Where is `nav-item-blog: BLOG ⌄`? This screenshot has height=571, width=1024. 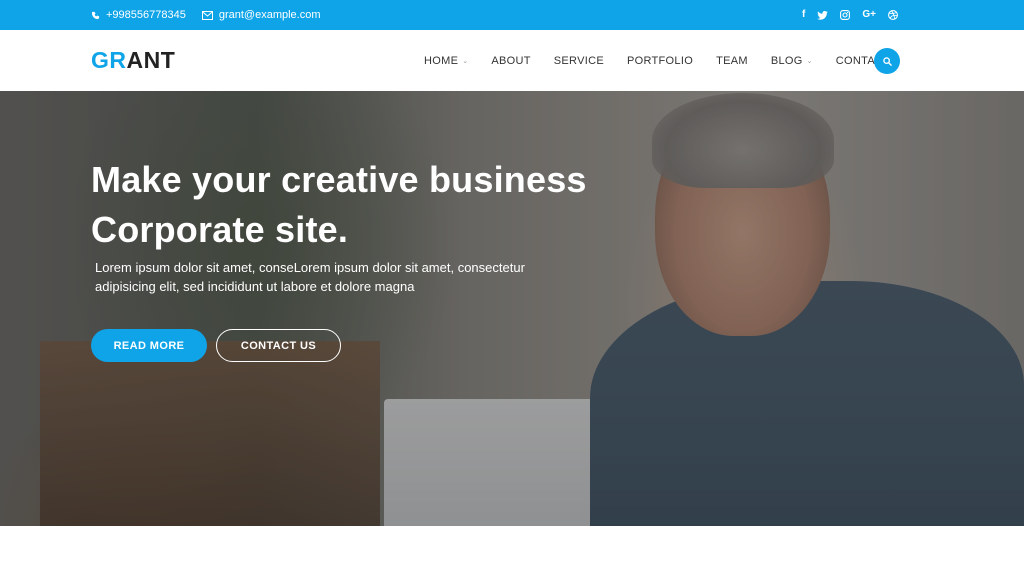 nav-item-blog: BLOG ⌄ is located at coordinates (792, 61).